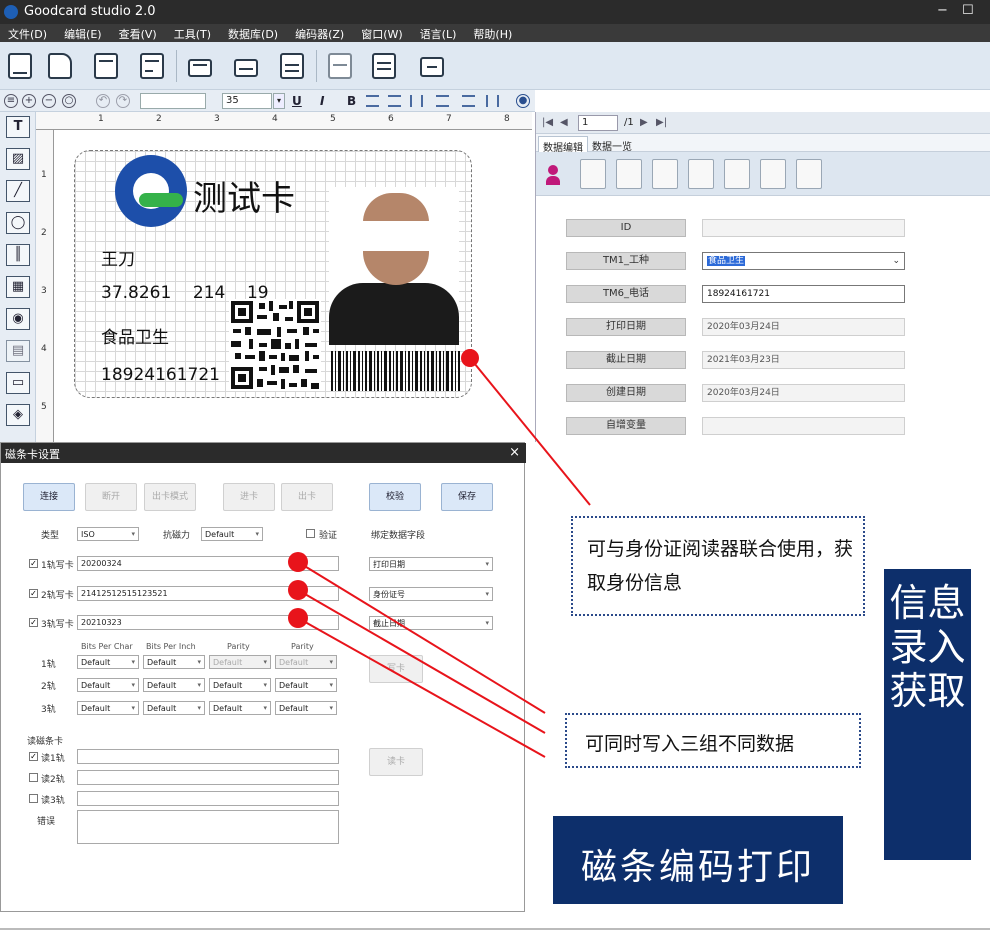  Describe the element at coordinates (292, 66) in the screenshot. I see `print-setup-button` at that location.